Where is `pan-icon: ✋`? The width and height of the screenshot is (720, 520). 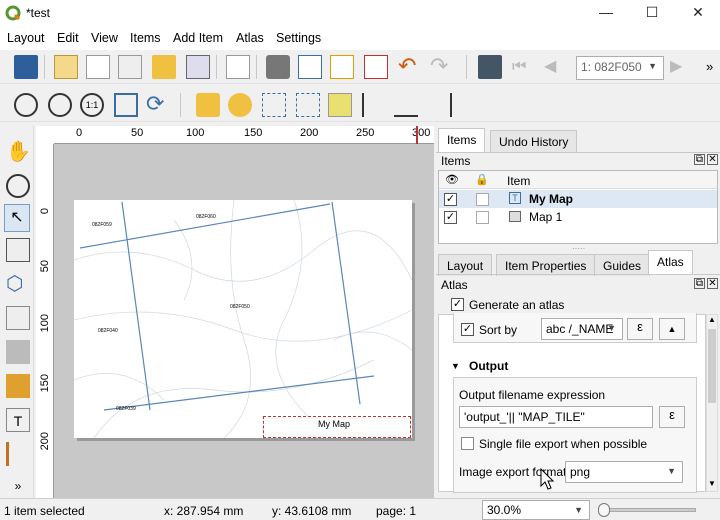 pan-icon: ✋ is located at coordinates (18, 152).